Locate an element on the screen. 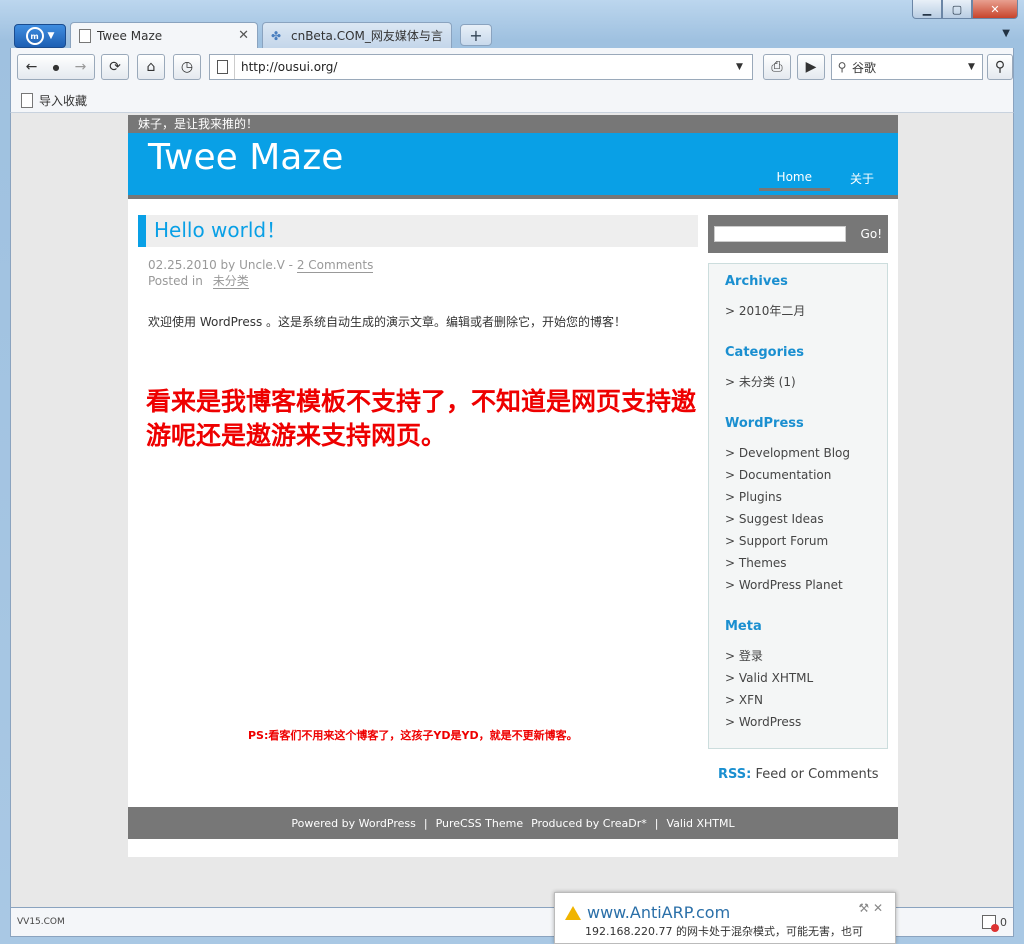 This screenshot has height=944, width=1024. maxthon-logo-icon: m is located at coordinates (34, 36).